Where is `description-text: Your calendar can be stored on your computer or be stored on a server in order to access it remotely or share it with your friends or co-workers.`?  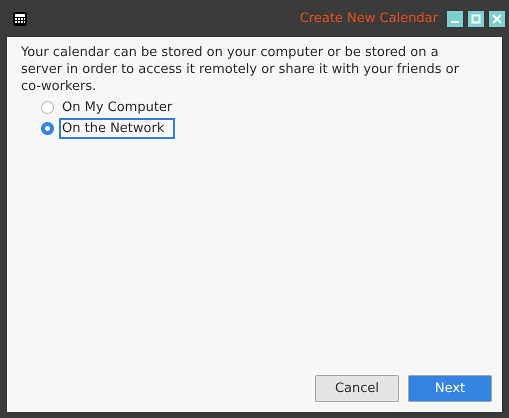 description-text: Your calendar can be stored on your computer or be stored on a server in order to access it remotely or share it with your friends or co-workers. is located at coordinates (240, 69).